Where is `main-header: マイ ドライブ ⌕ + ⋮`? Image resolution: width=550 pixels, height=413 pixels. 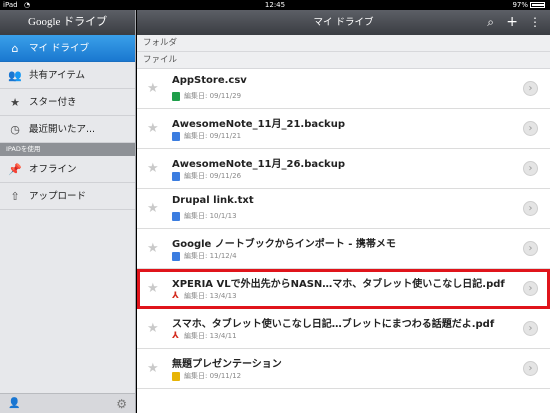 main-header: マイ ドライブ ⌕ + ⋮ is located at coordinates (343, 22).